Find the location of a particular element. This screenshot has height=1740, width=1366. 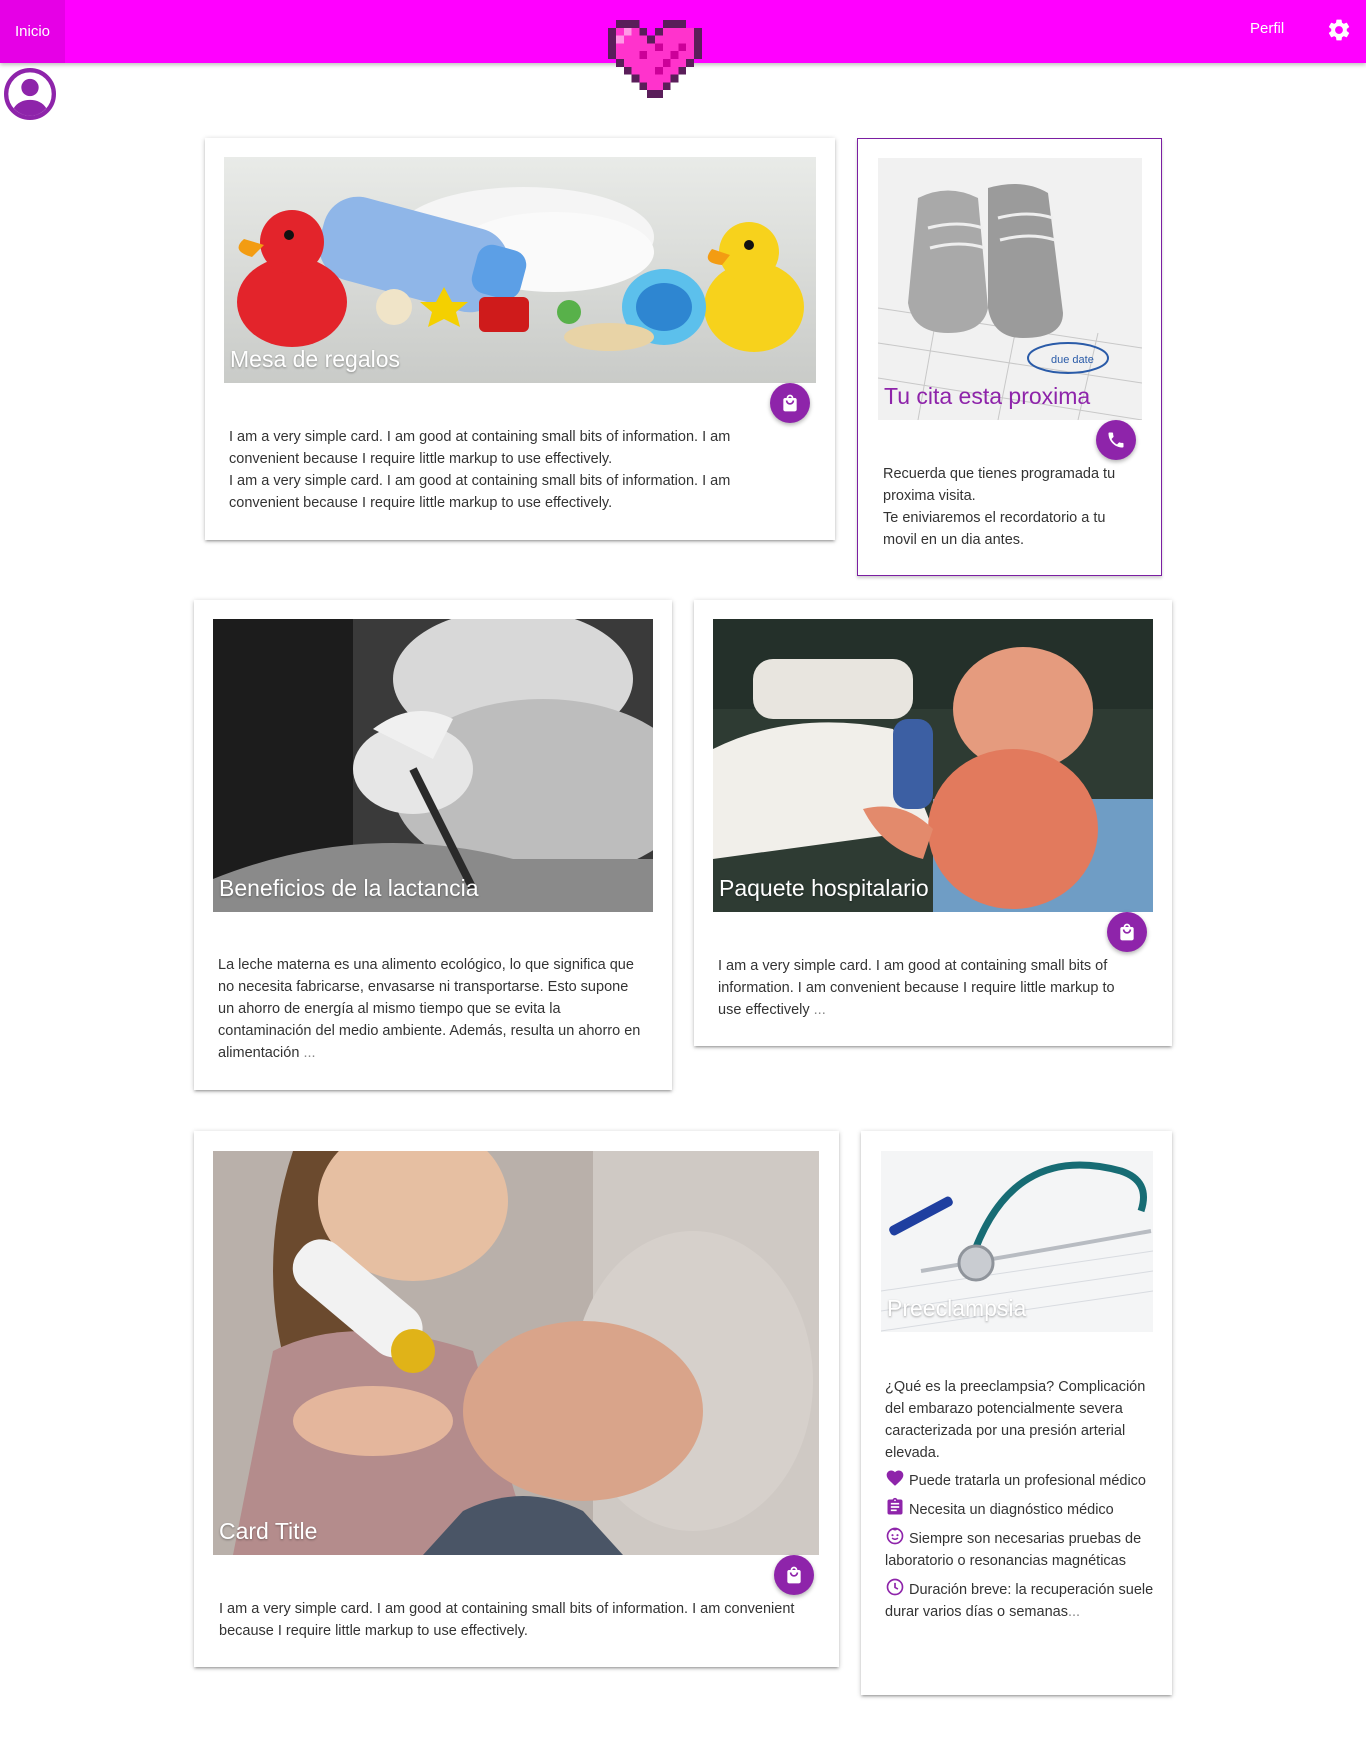

due-date-label: due date is located at coordinates (1072, 360).